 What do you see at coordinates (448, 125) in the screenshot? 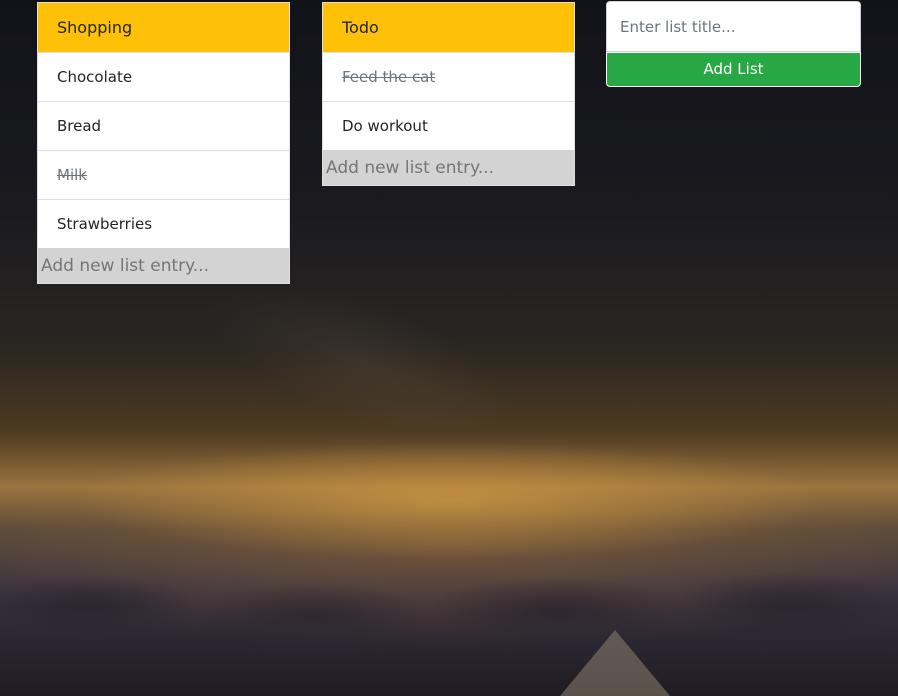
I see `list-entry: Do workout` at bounding box center [448, 125].